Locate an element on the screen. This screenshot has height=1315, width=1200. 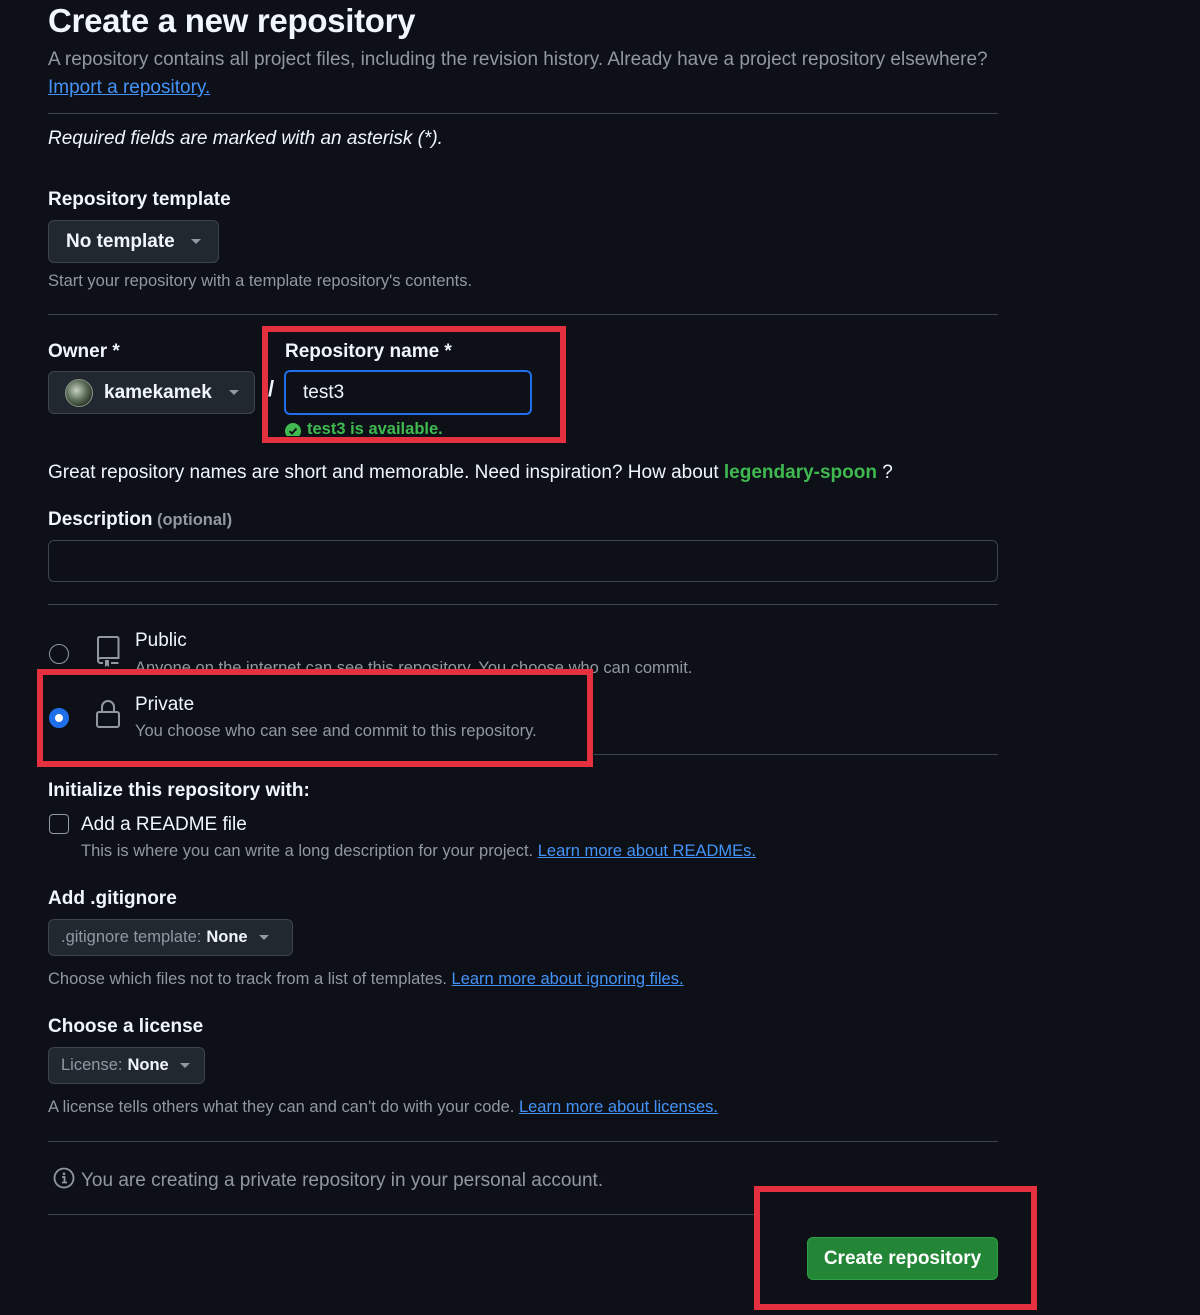
gitignore-prefix: .gitignore template: is located at coordinates (131, 937).